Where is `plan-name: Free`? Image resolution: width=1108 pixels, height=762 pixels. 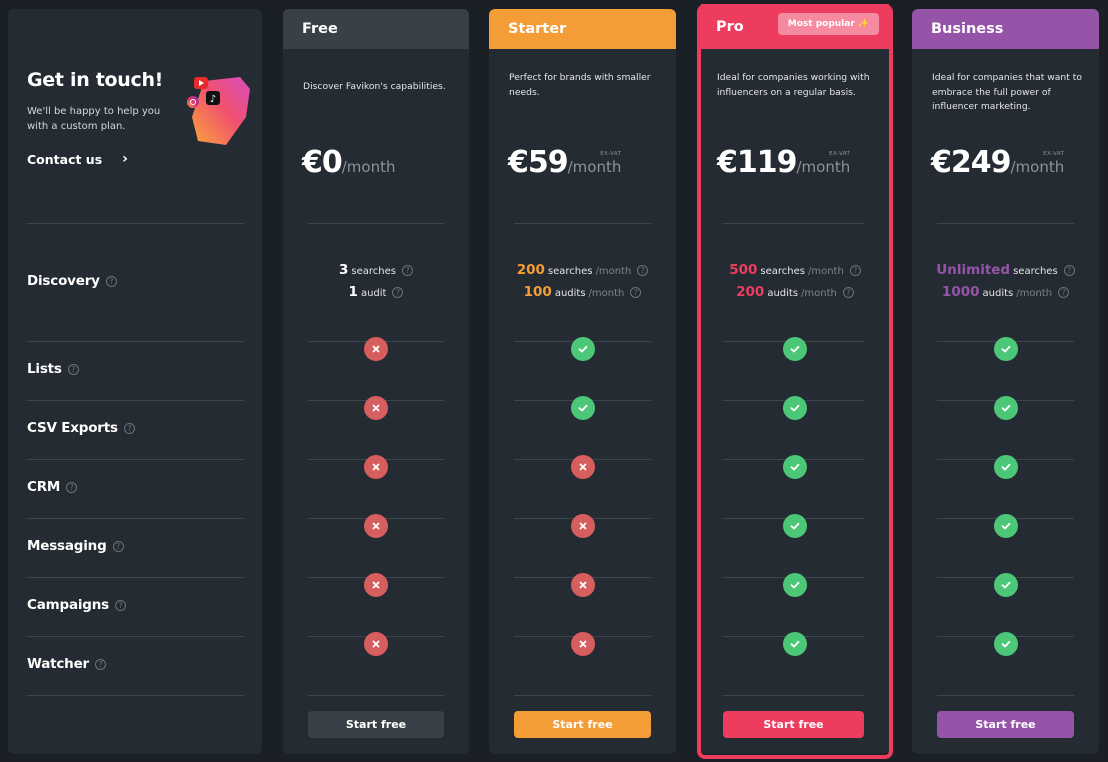 plan-name: Free is located at coordinates (320, 29).